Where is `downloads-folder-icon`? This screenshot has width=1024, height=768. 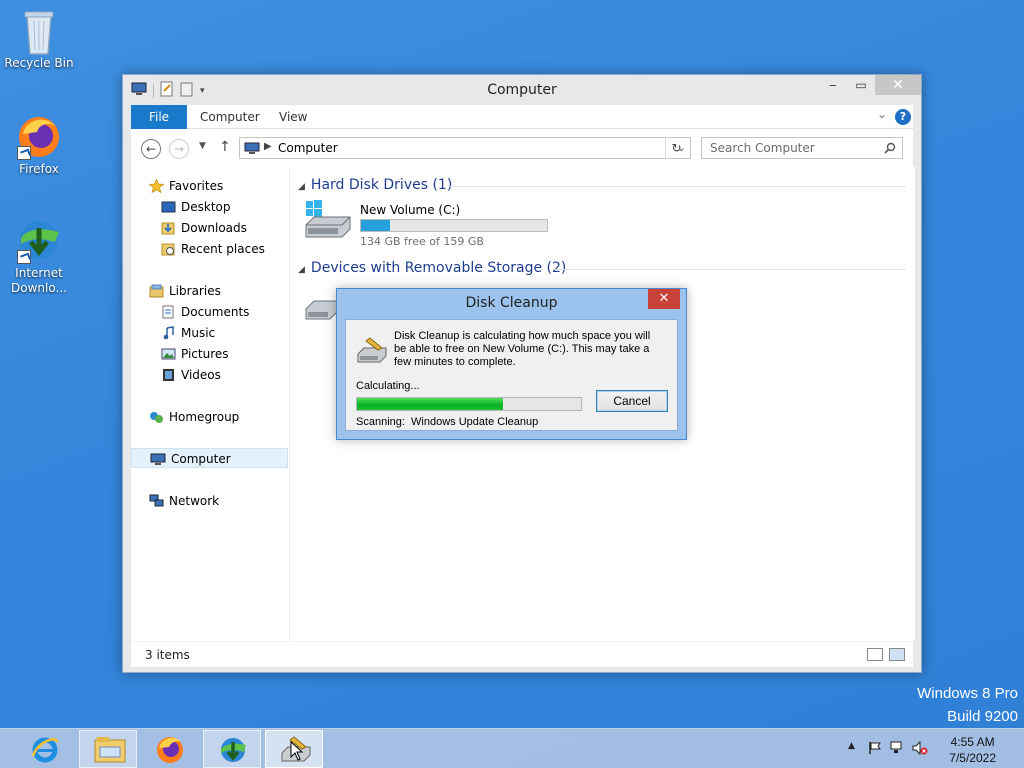 downloads-folder-icon is located at coordinates (168, 228).